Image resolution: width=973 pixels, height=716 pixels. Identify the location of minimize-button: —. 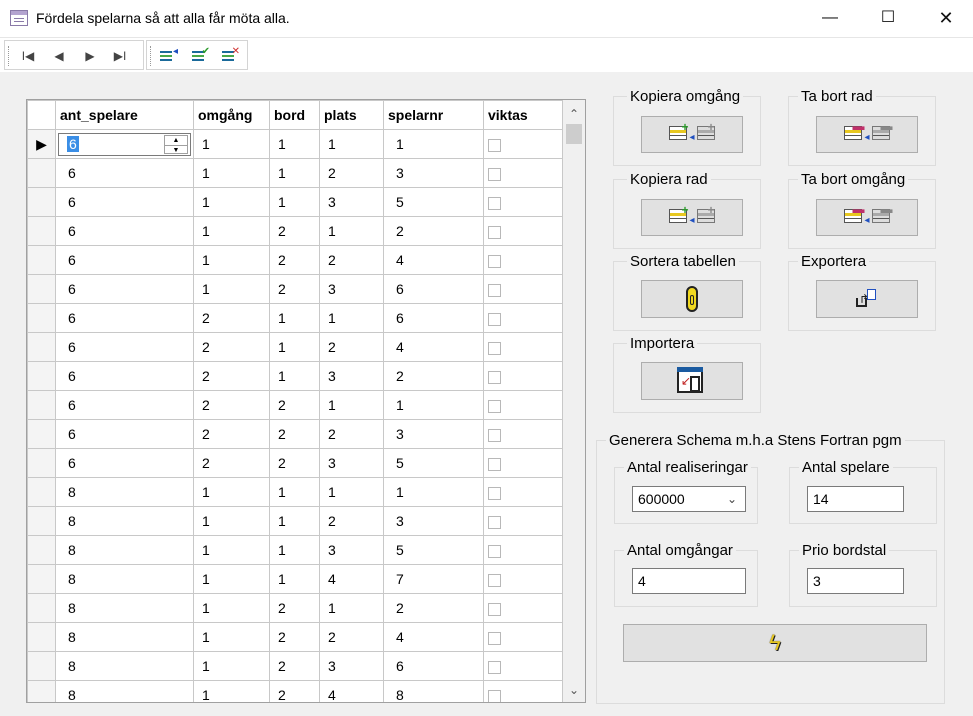
(830, 19).